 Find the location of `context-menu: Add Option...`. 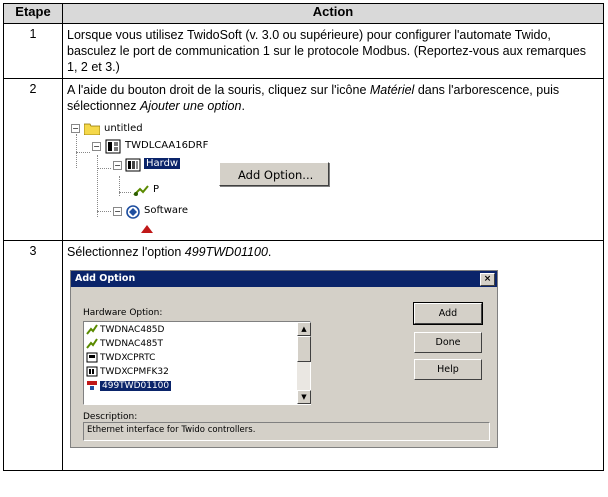

context-menu: Add Option... is located at coordinates (274, 174).